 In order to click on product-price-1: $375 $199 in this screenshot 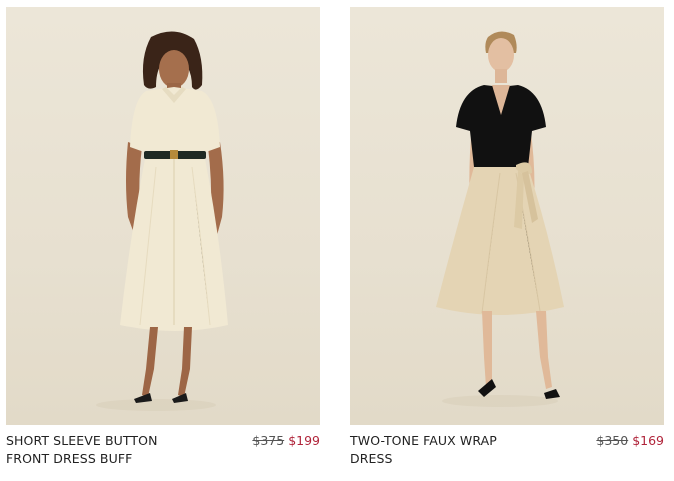, I will do `click(286, 441)`.